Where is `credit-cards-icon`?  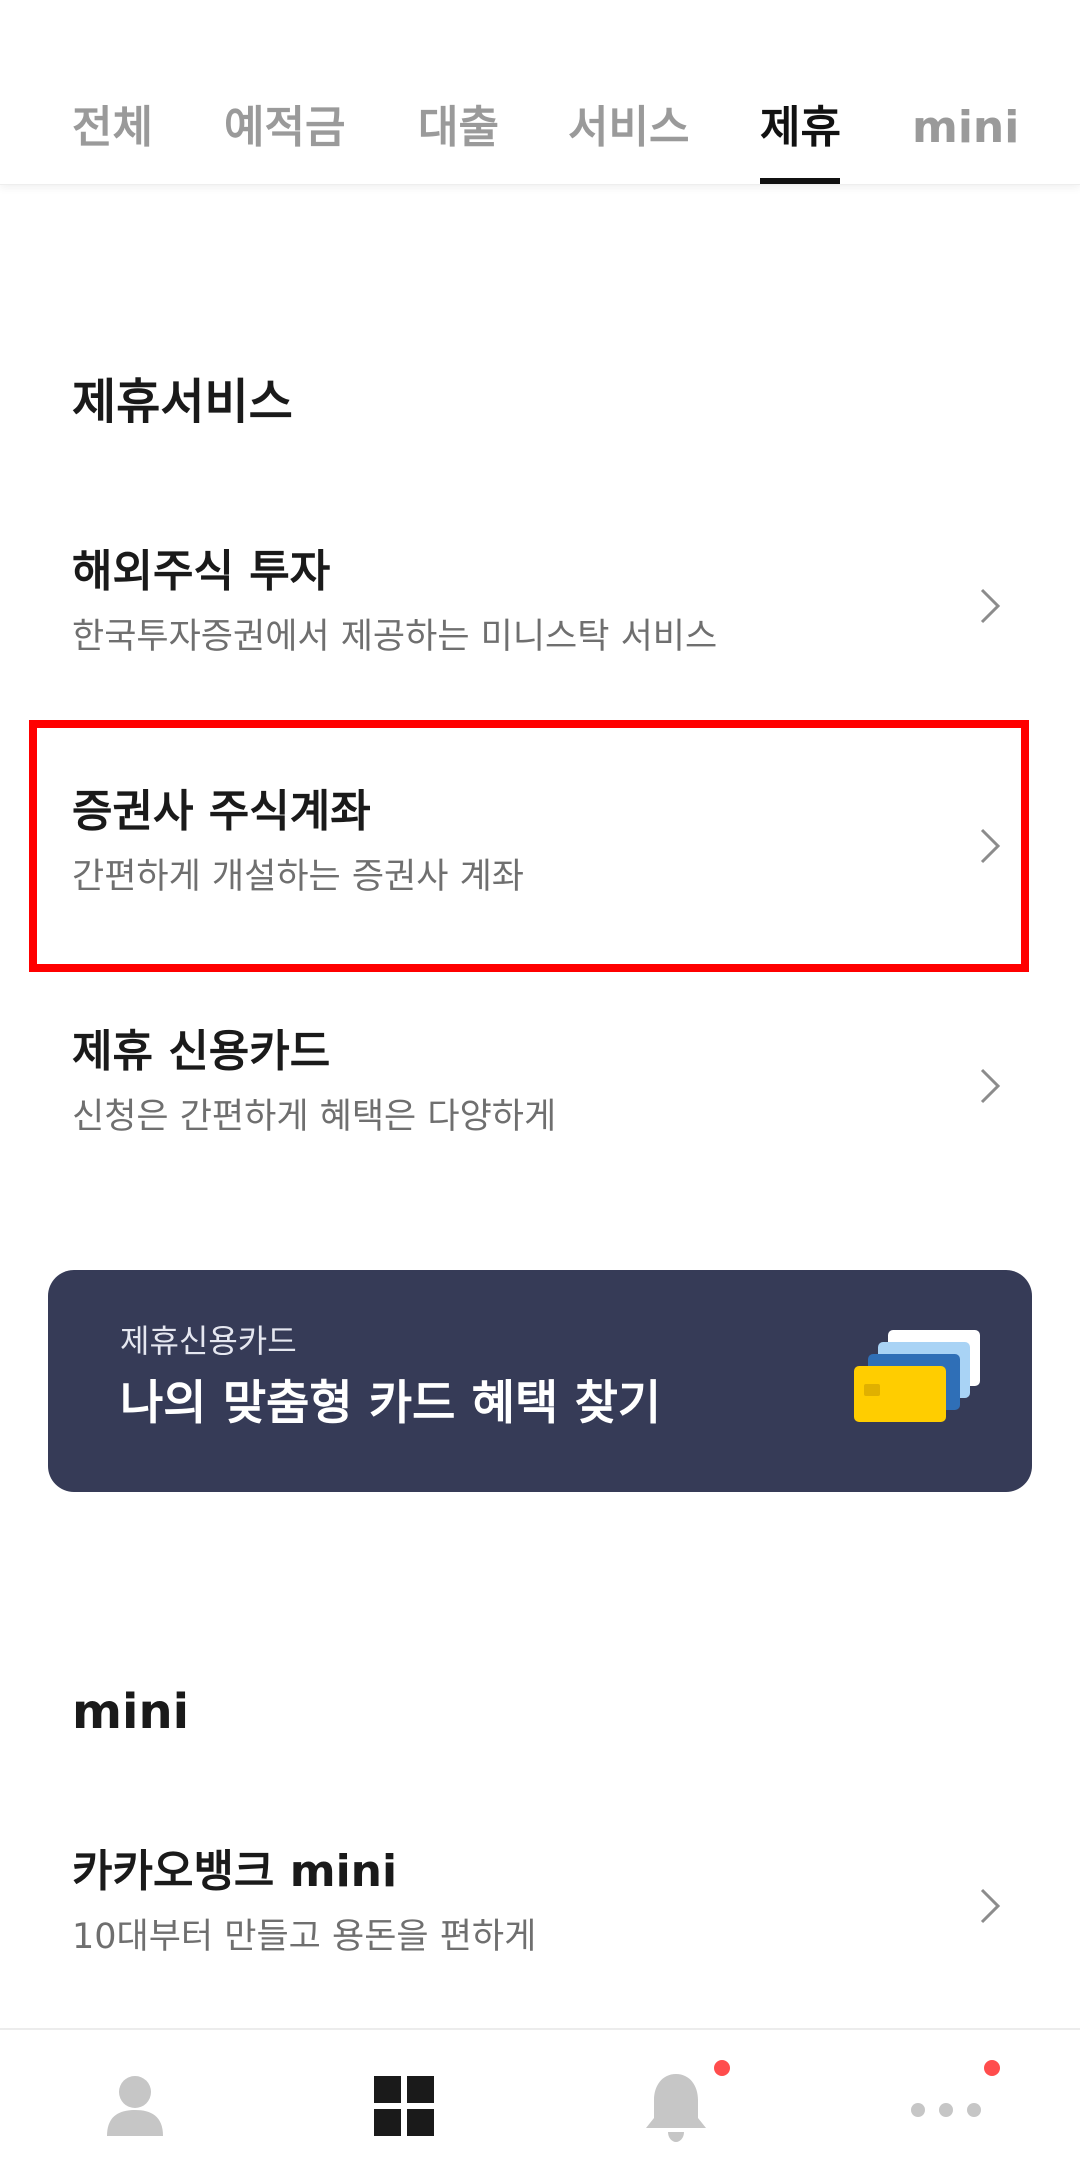 credit-cards-icon is located at coordinates (917, 1376).